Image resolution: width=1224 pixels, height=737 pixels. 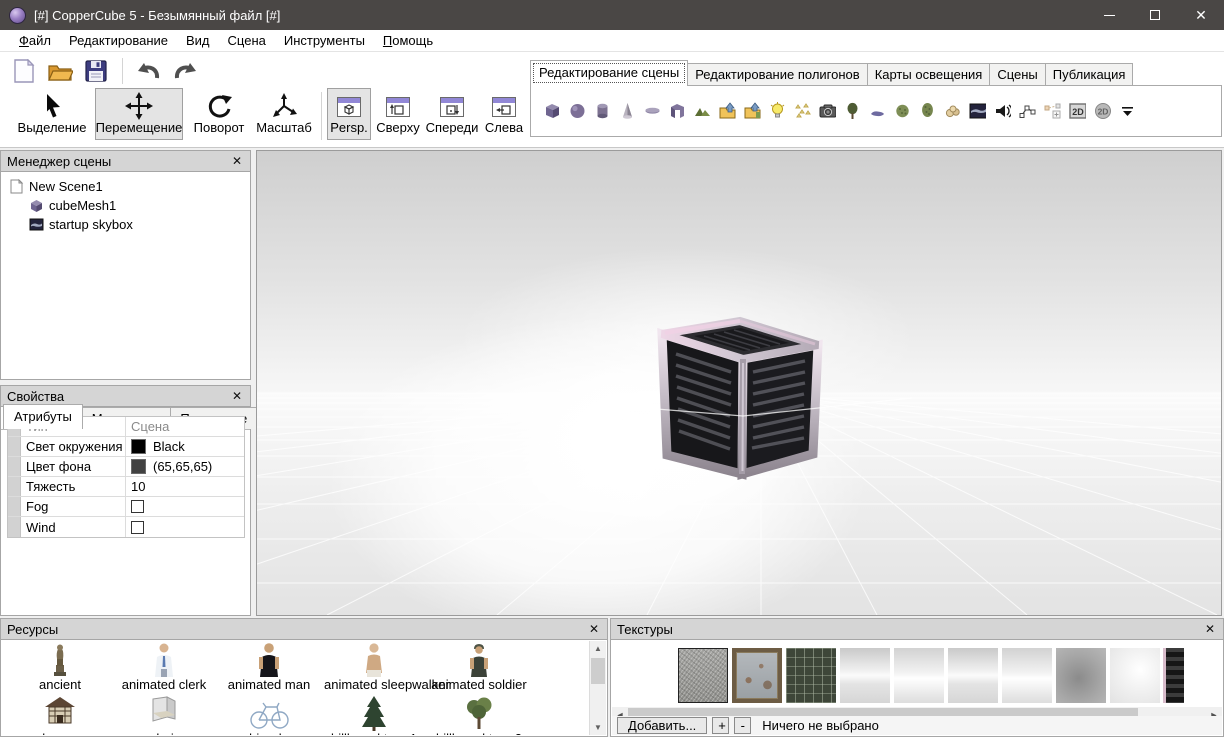 What do you see at coordinates (349, 114) in the screenshot?
I see `view-persp-button: Persp.` at bounding box center [349, 114].